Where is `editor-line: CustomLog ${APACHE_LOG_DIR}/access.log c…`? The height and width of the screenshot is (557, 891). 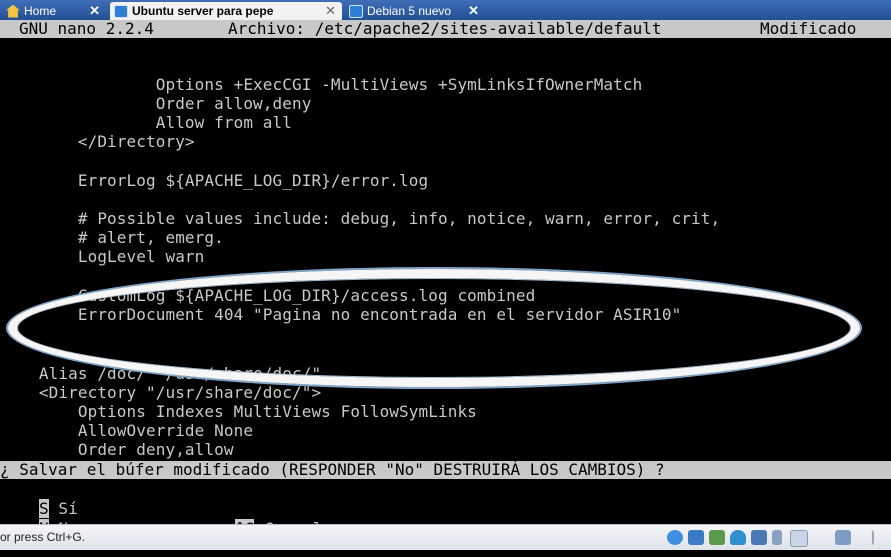
editor-line: CustomLog ${APACHE_LOG_DIR}/access.log c… is located at coordinates (268, 295).